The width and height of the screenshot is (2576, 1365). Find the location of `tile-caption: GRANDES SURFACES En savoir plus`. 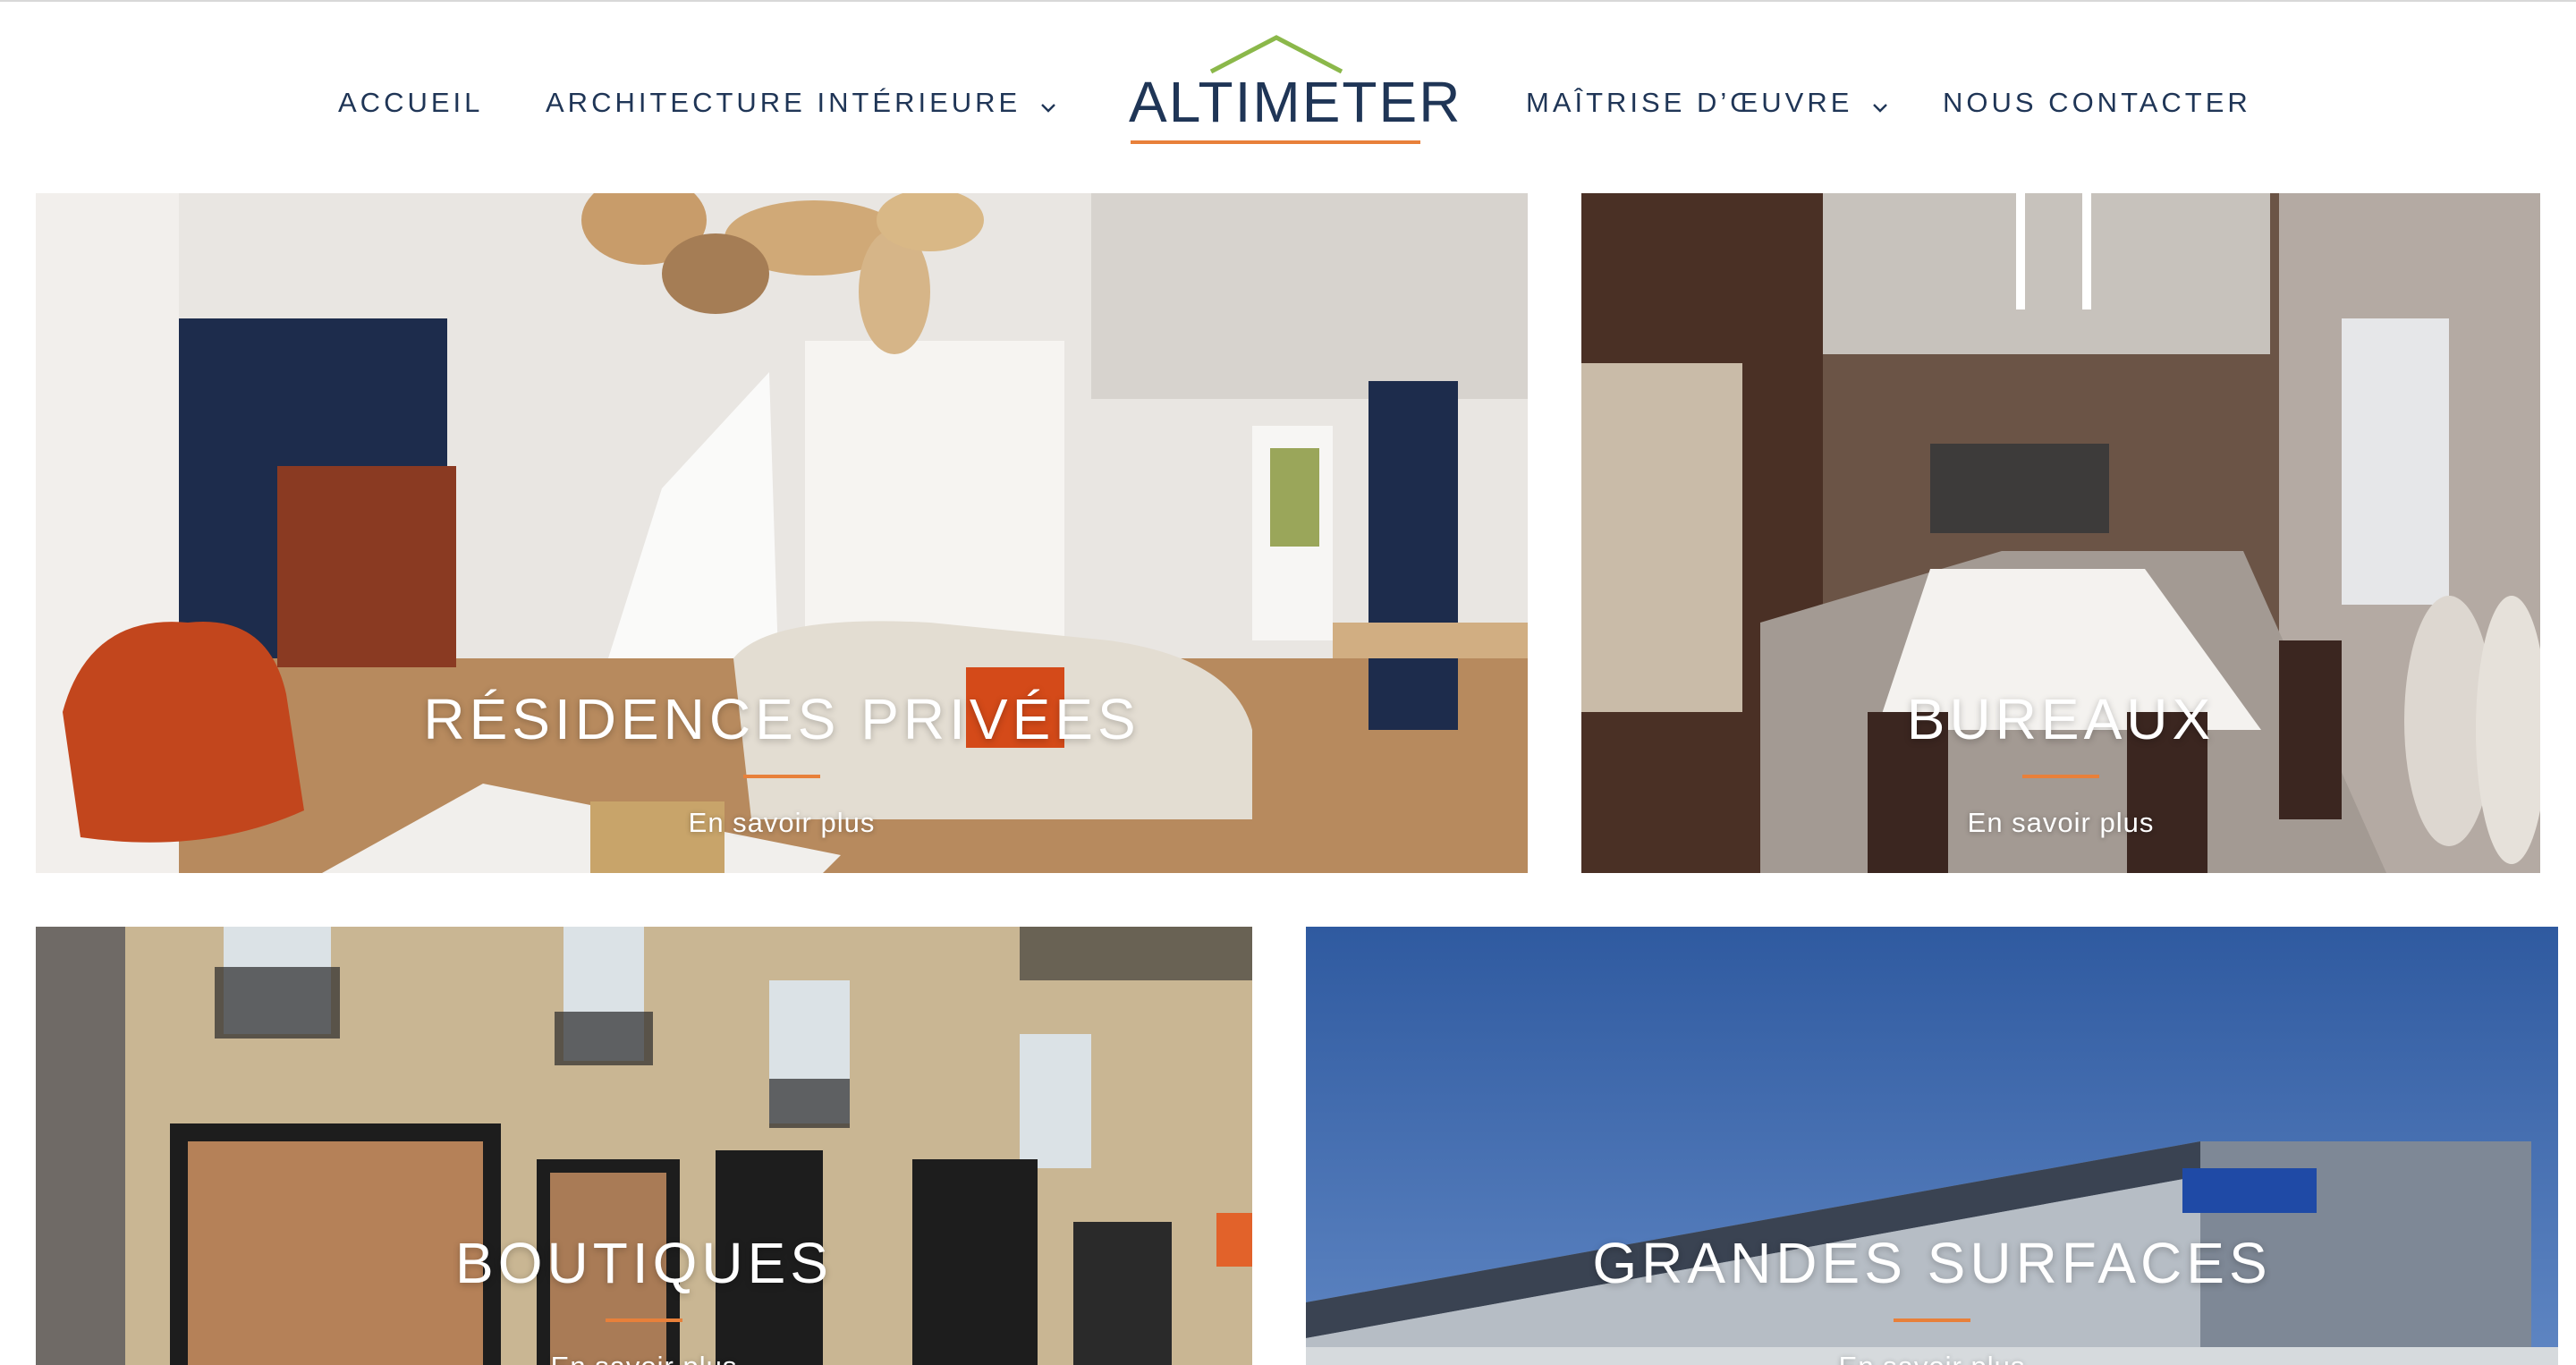

tile-caption: GRANDES SURFACES En savoir plus is located at coordinates (1932, 1299).